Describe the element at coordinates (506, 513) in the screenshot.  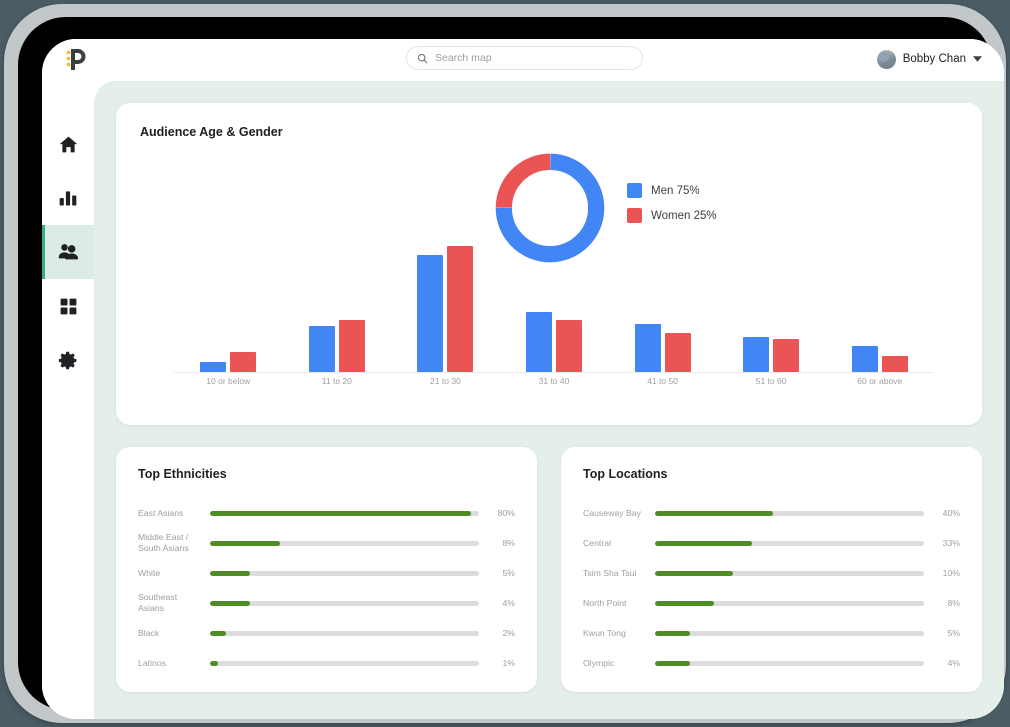
I see `list-item-value: 80%` at that location.